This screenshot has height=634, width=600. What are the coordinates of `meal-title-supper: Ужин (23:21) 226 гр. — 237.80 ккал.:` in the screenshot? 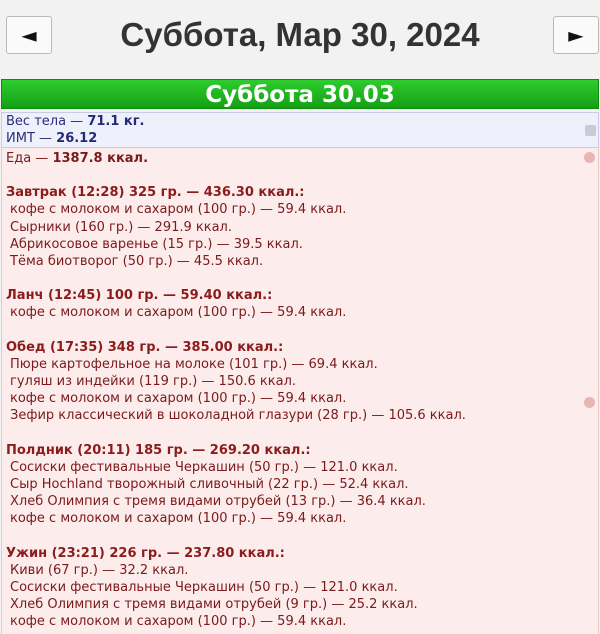 It's located at (145, 553).